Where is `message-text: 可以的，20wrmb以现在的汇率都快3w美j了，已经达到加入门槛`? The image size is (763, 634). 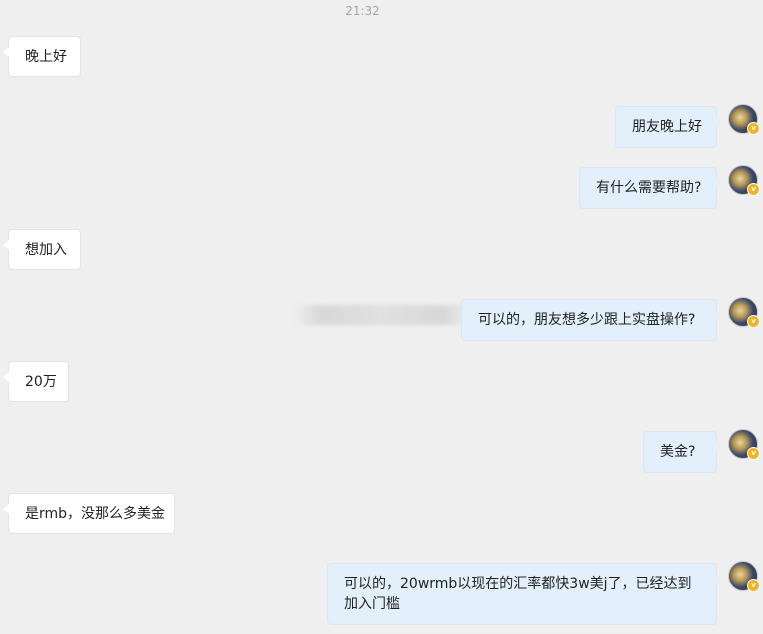 message-text: 可以的，20wrmb以现在的汇率都快3w美j了，已经达到加入门槛 is located at coordinates (518, 594).